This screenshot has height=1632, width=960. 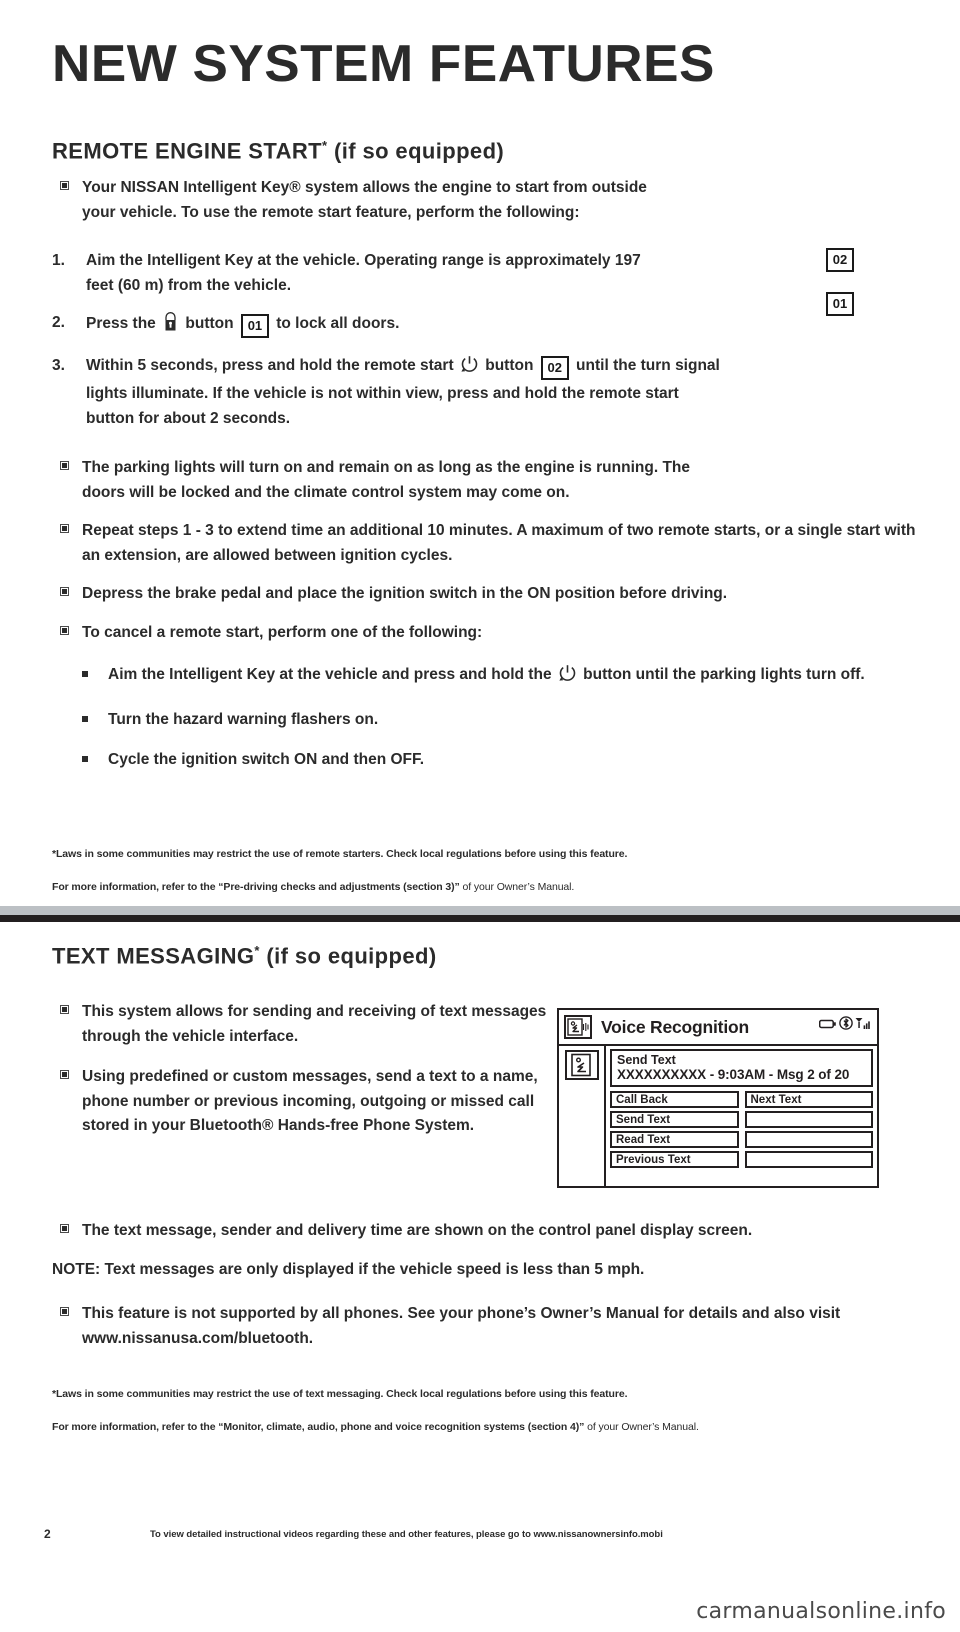 I want to click on section-heading-remote-engine-start: REMOTE ENGINE START* (if so equipped), so click(x=278, y=151).